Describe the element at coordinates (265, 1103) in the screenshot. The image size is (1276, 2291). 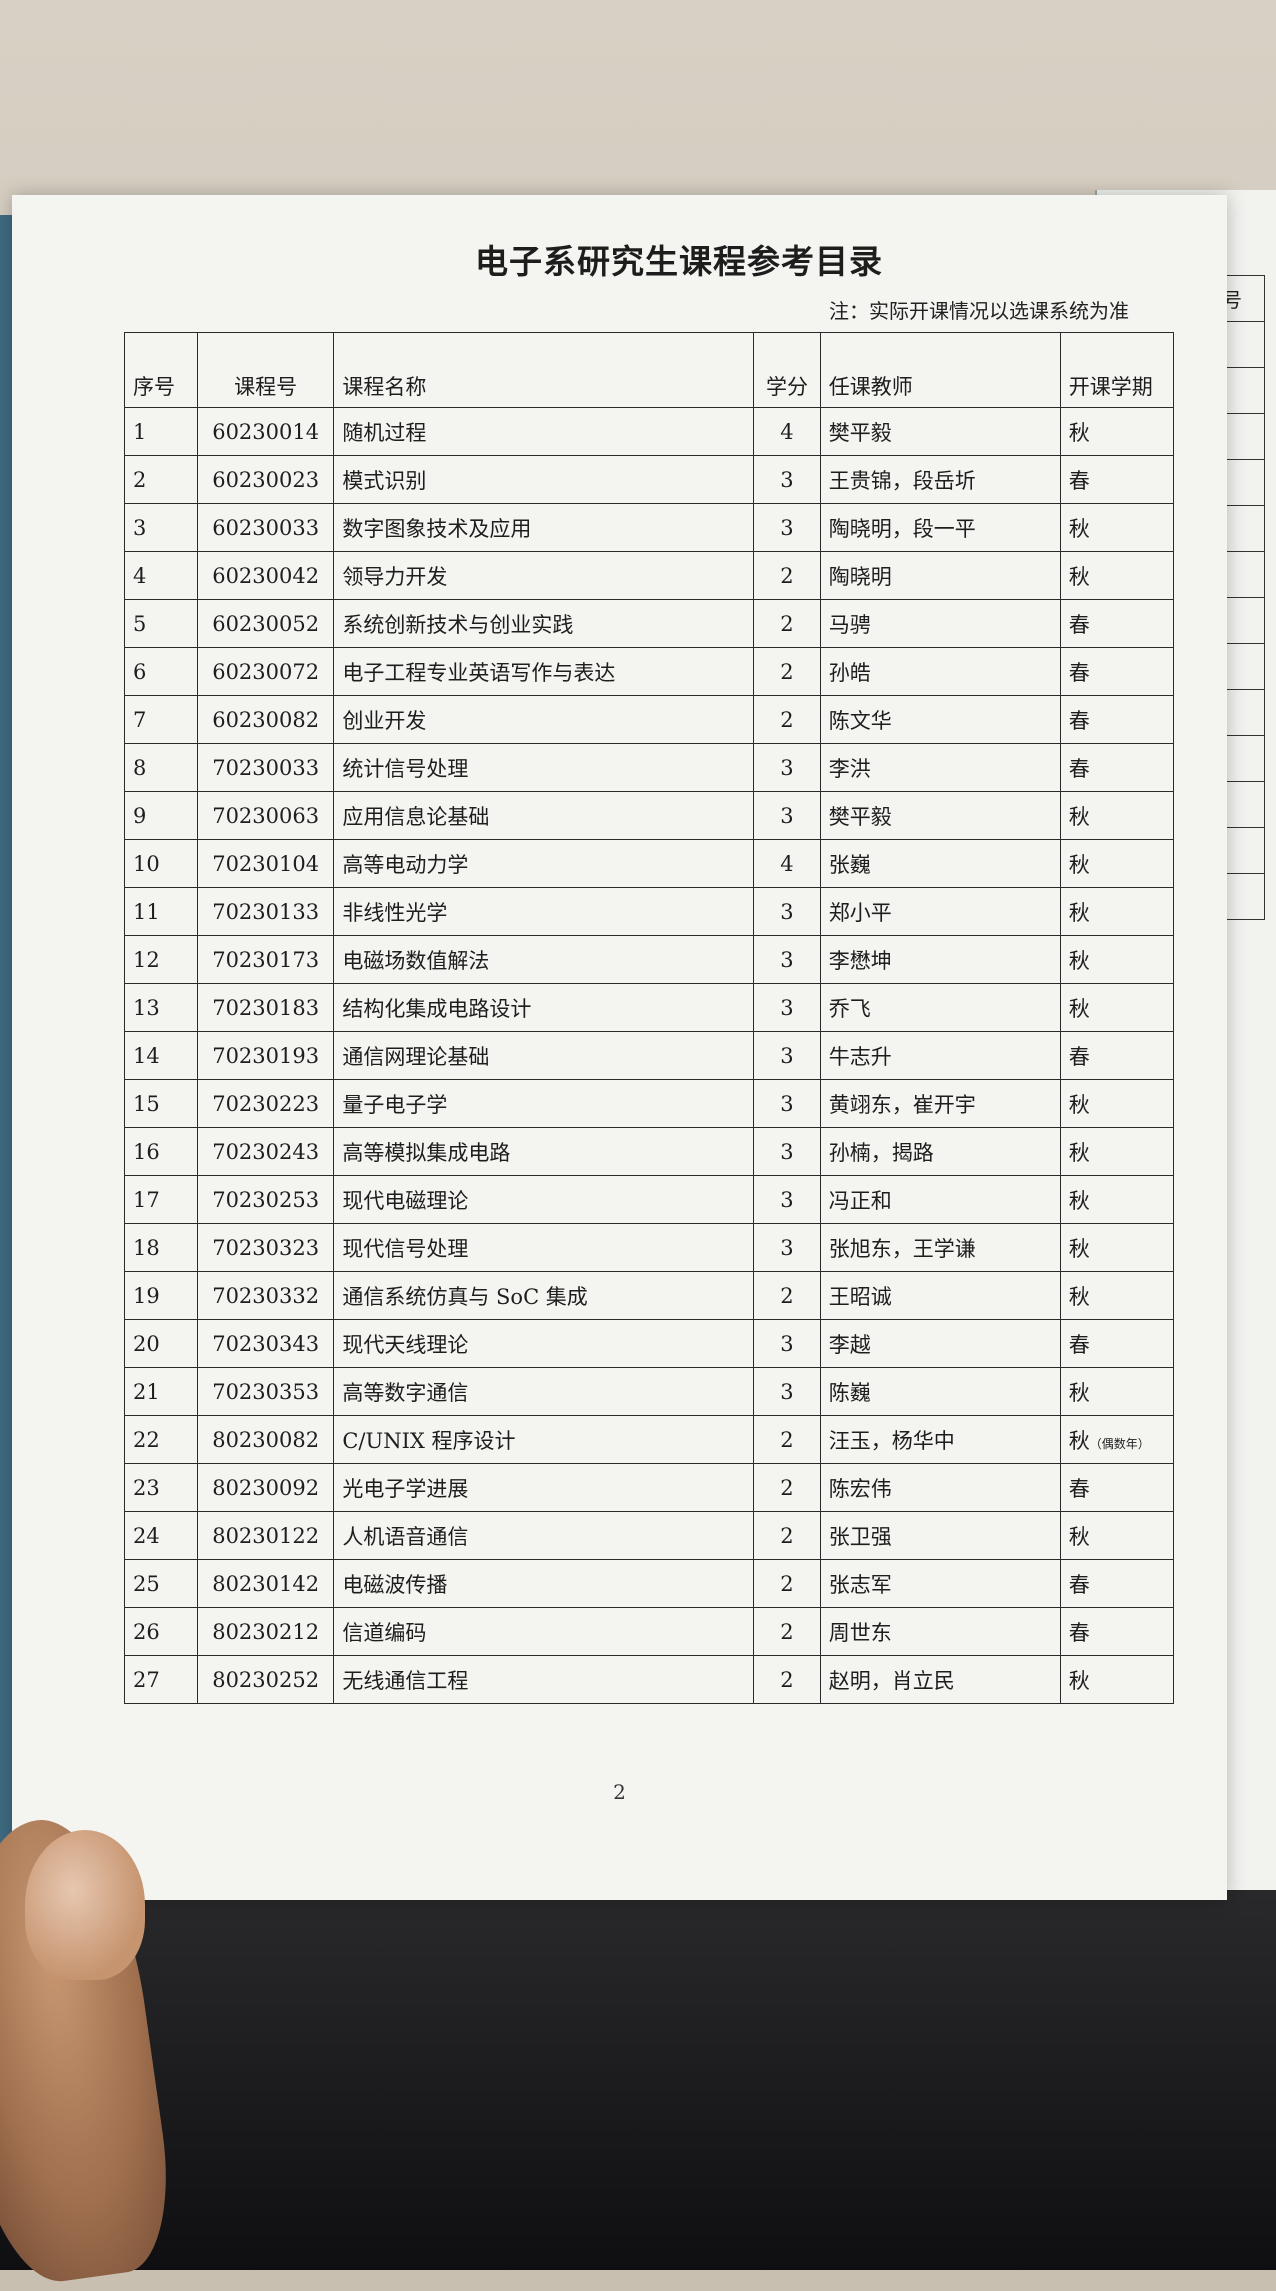
I see `cell-code: 70230223` at that location.